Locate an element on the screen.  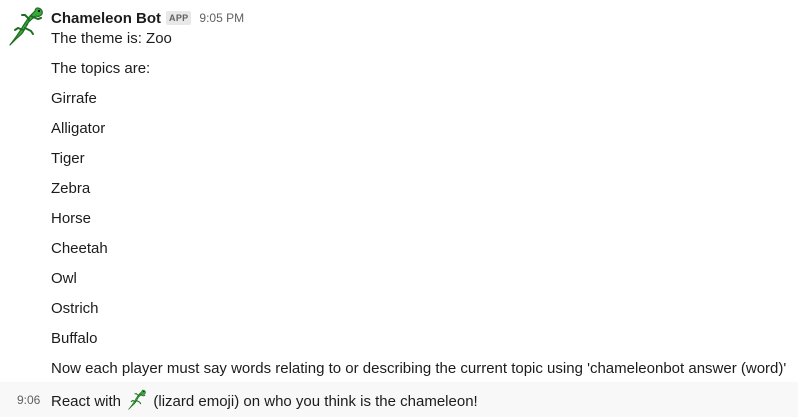
topic-item: Buffalo is located at coordinates (74, 338).